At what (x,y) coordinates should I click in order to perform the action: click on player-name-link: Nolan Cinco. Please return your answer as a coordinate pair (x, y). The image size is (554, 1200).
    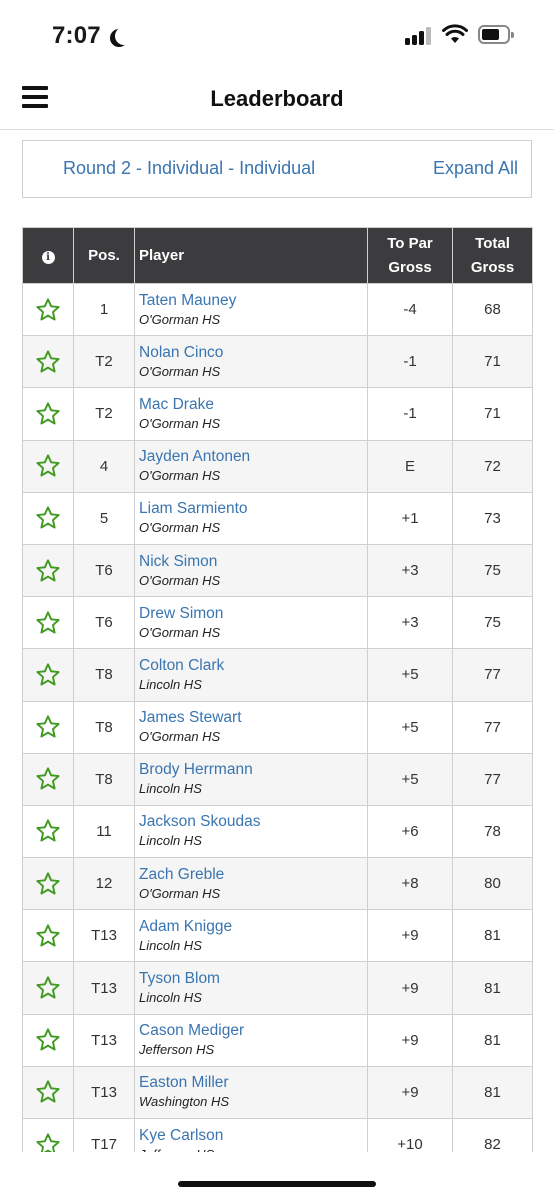
    Looking at the image, I should click on (253, 352).